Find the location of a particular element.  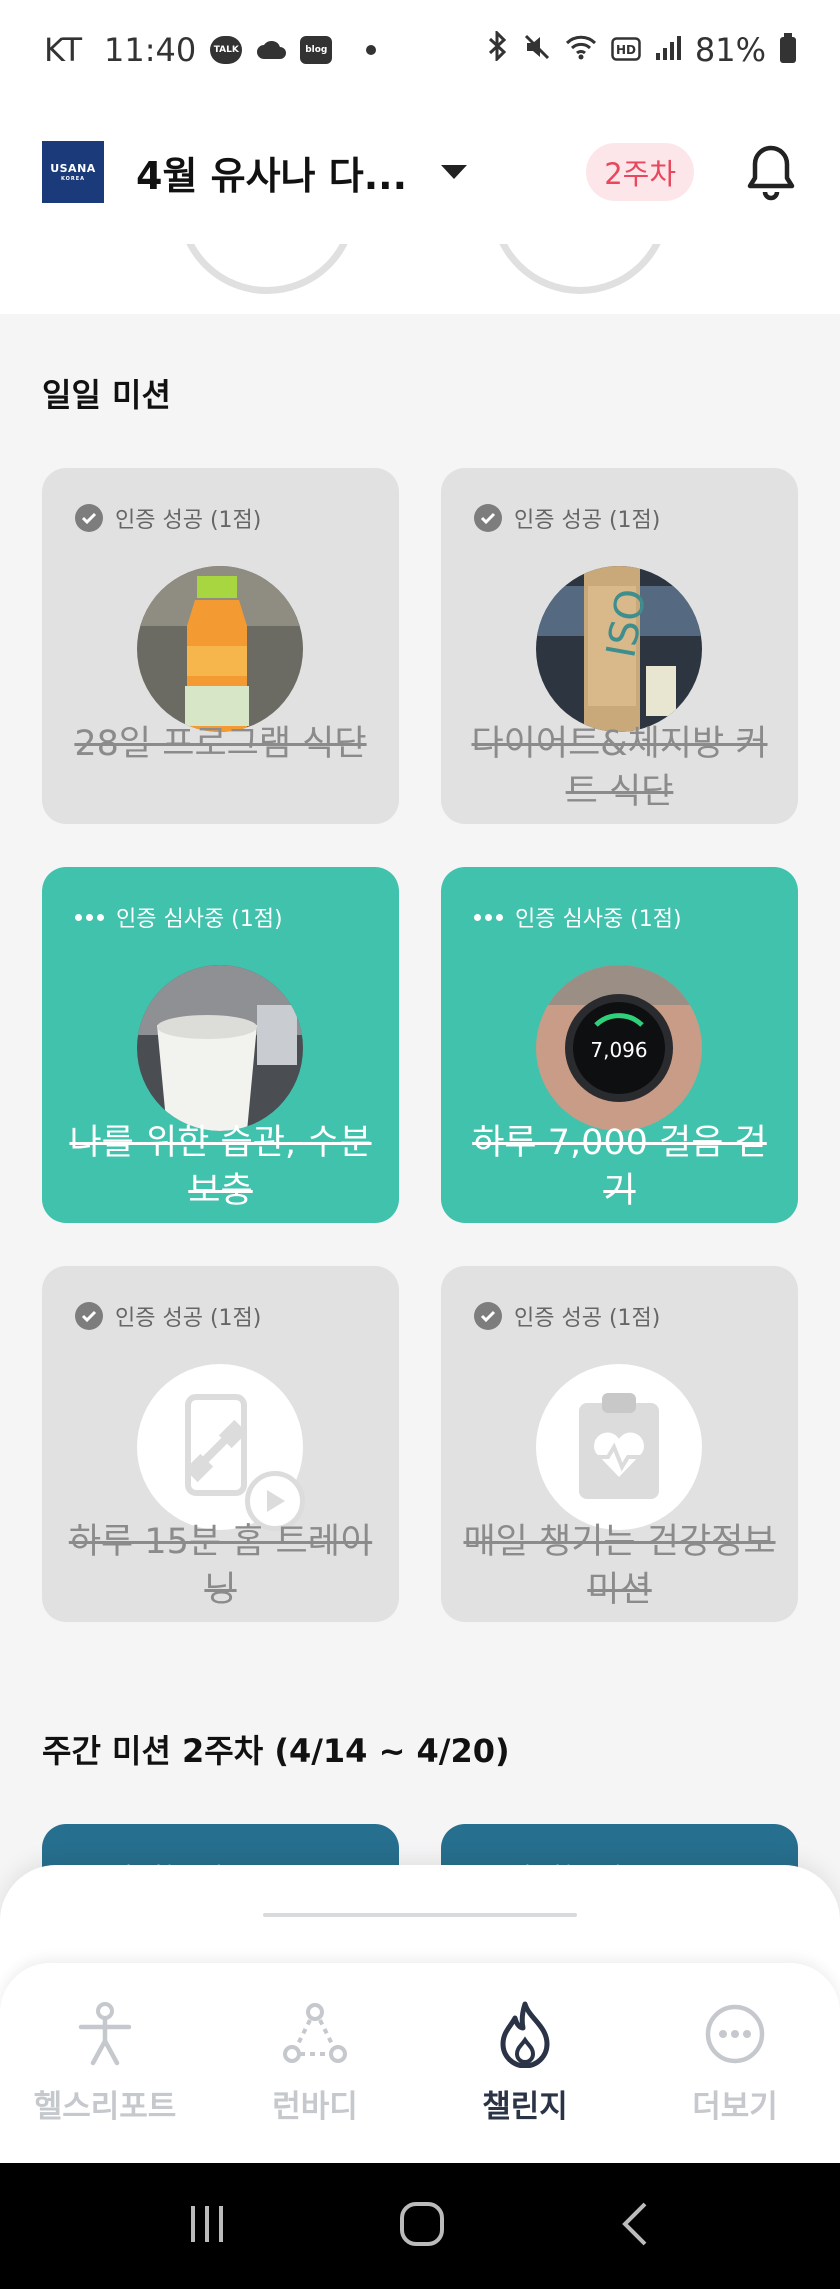

clock: 11:40 is located at coordinates (150, 50).